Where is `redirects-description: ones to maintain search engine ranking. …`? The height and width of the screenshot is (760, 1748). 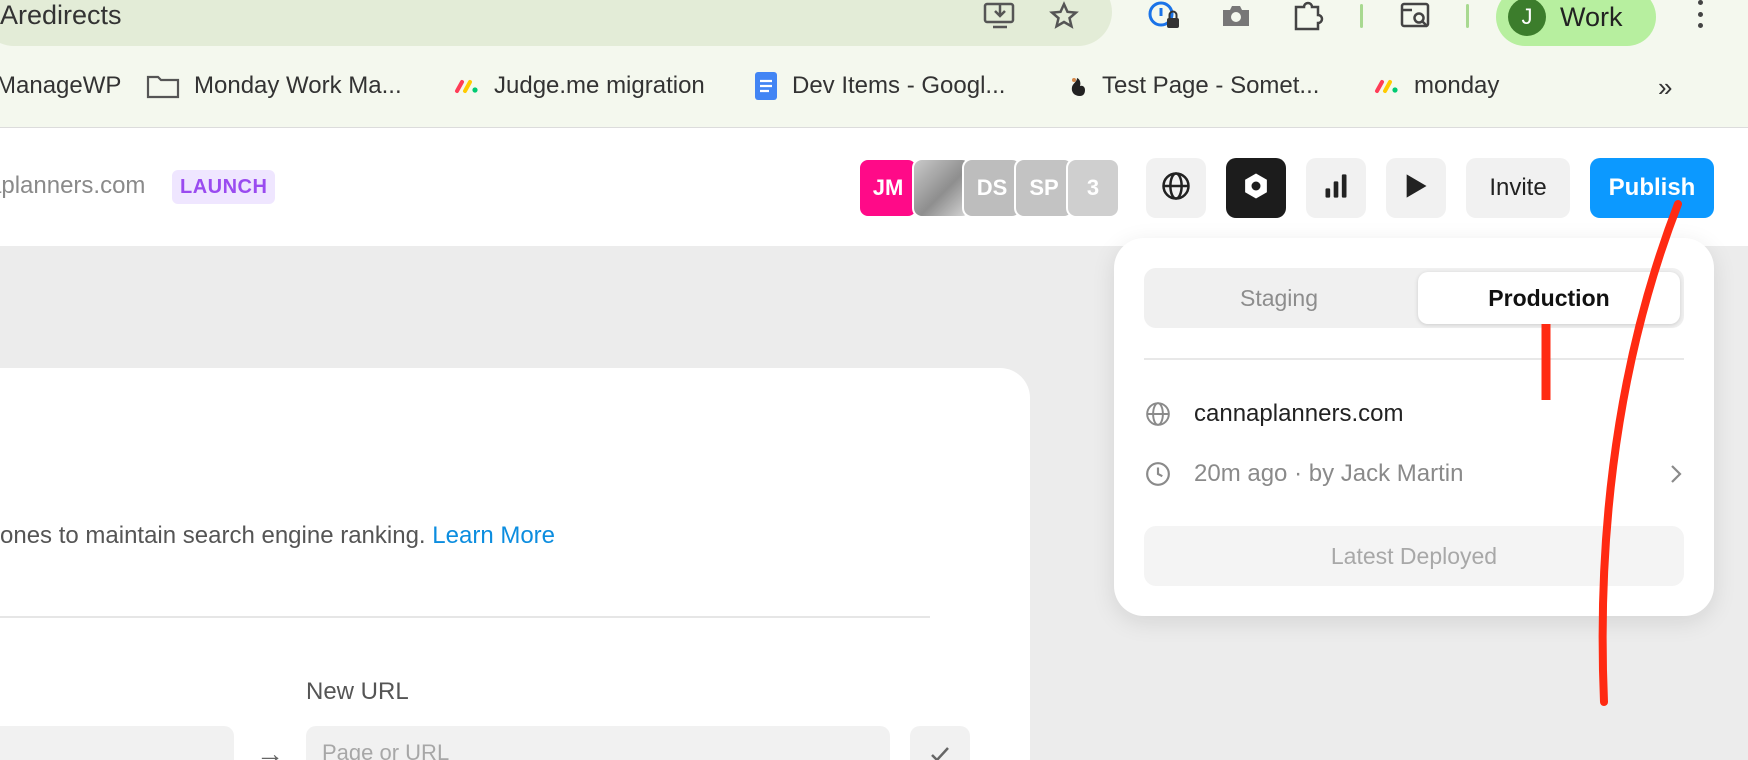 redirects-description: ones to maintain search engine ranking. … is located at coordinates (277, 536).